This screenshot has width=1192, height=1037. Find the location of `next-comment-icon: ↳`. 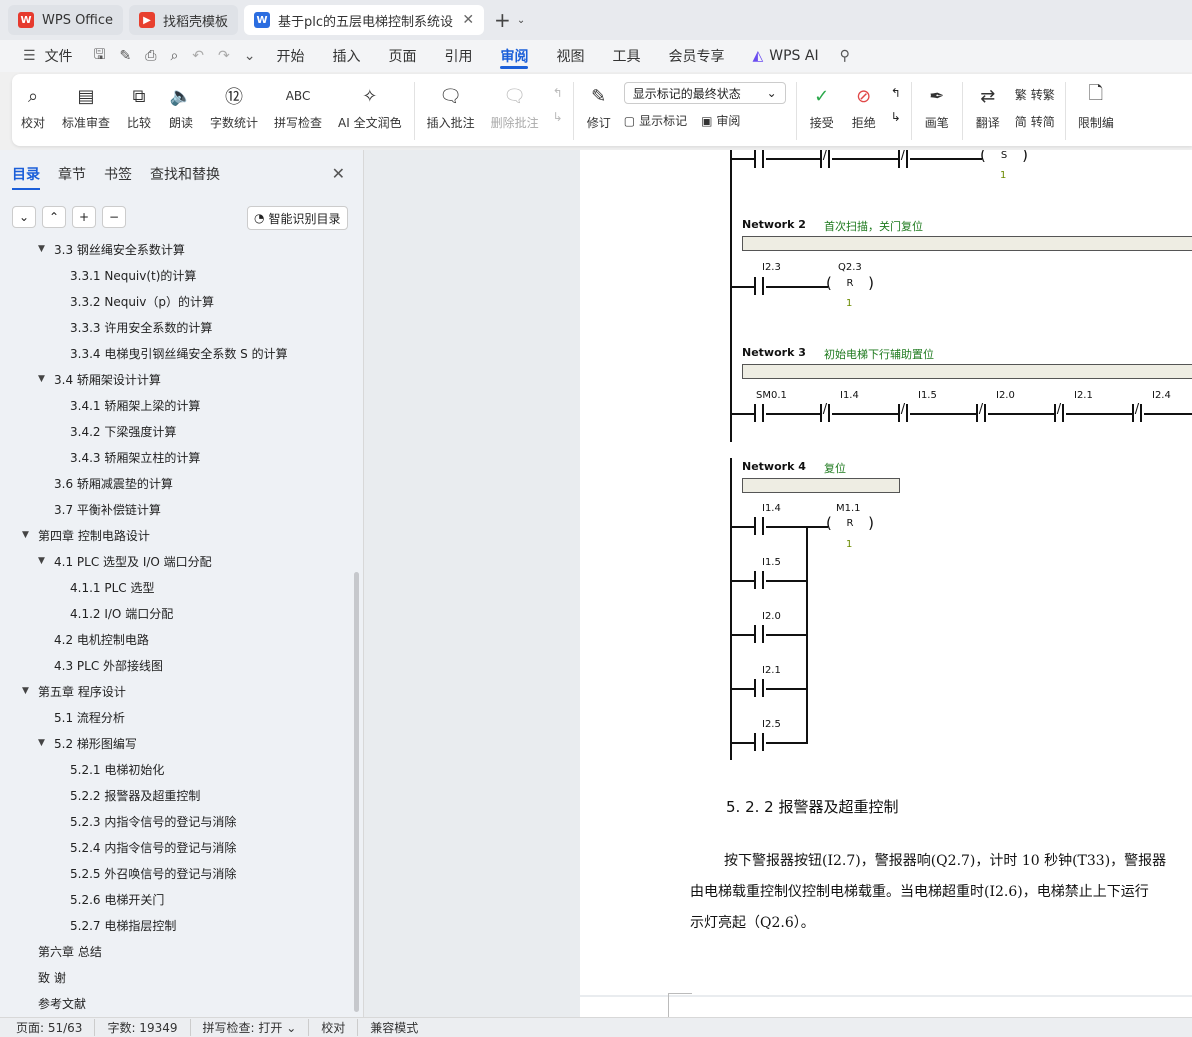

next-comment-icon: ↳ is located at coordinates (558, 117).